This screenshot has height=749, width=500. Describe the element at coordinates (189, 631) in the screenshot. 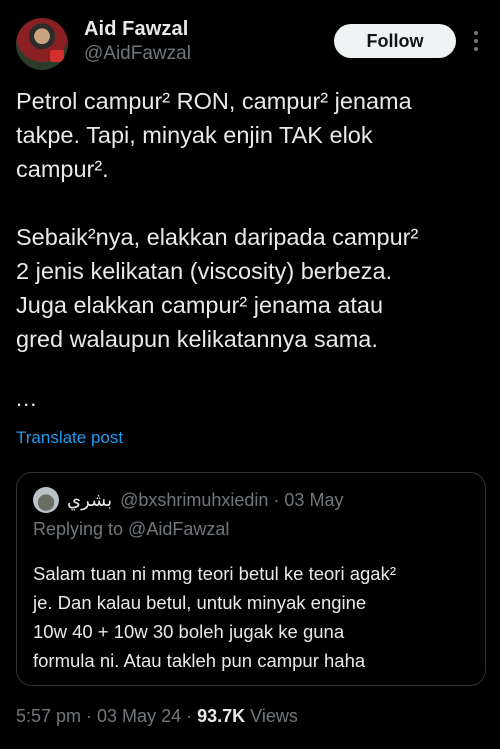

I see `quoted-line: 10w 40 + 10w 30 boleh jugak ke guna` at that location.